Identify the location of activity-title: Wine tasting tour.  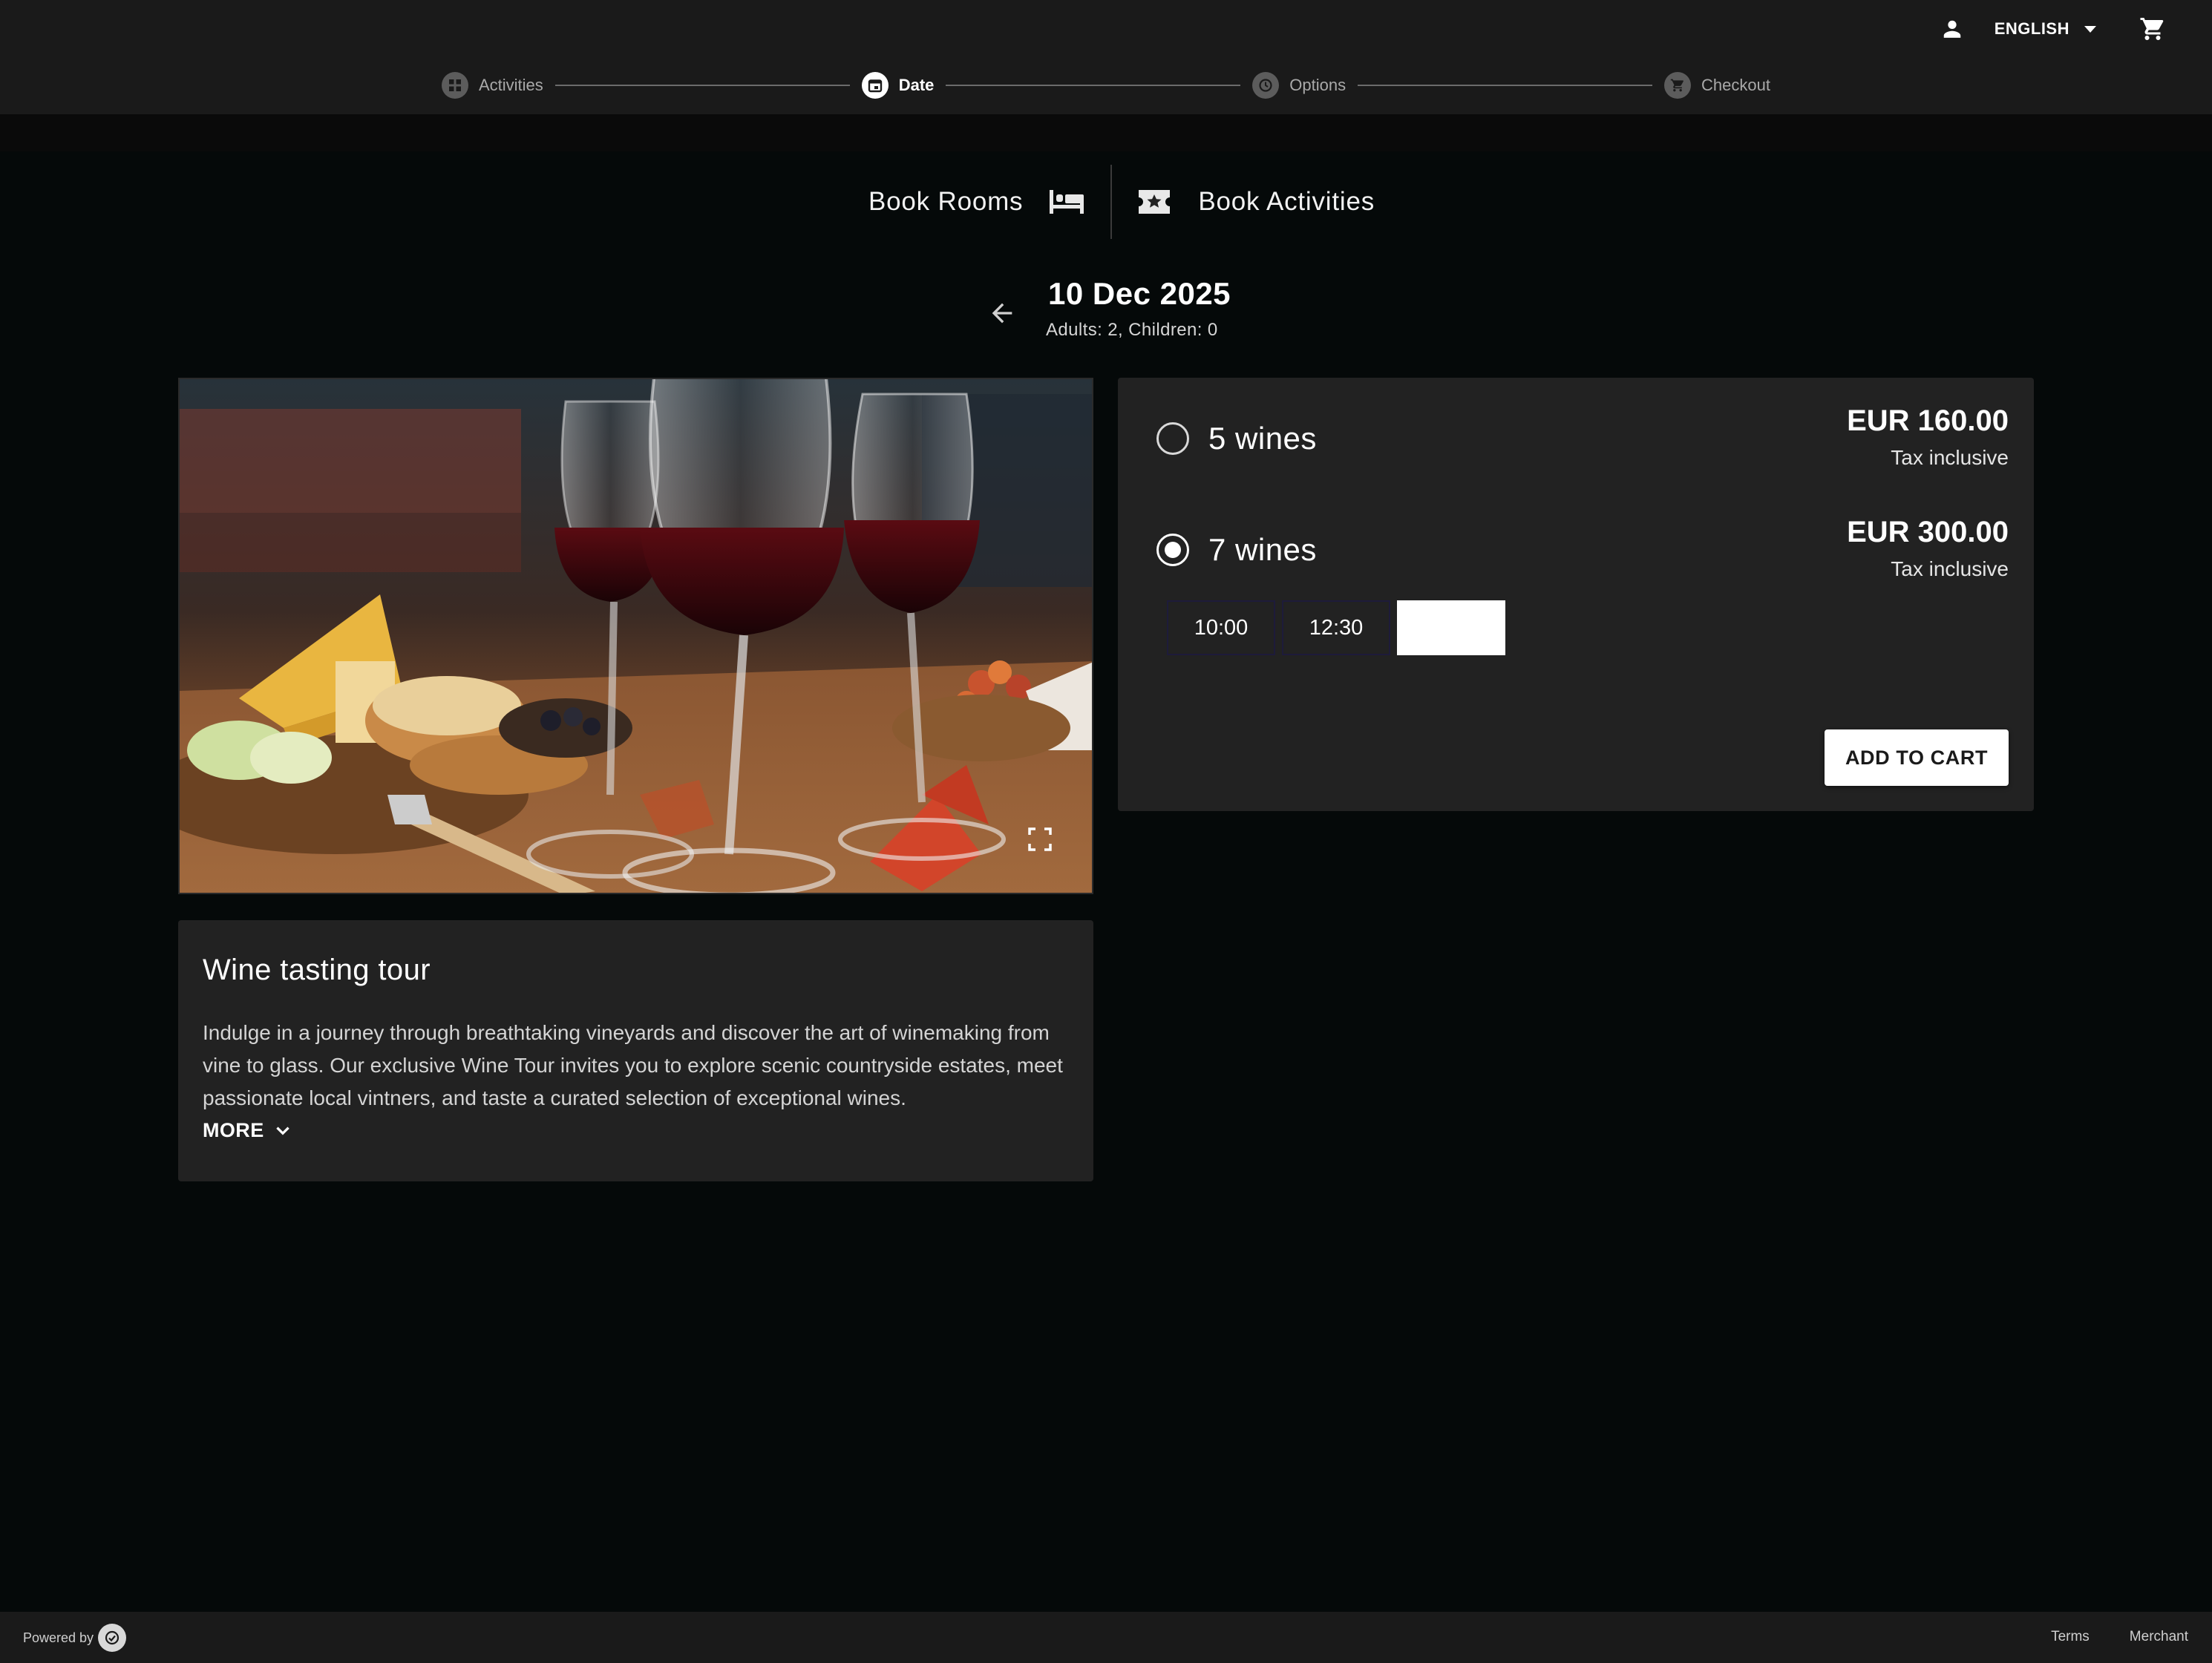
(317, 970).